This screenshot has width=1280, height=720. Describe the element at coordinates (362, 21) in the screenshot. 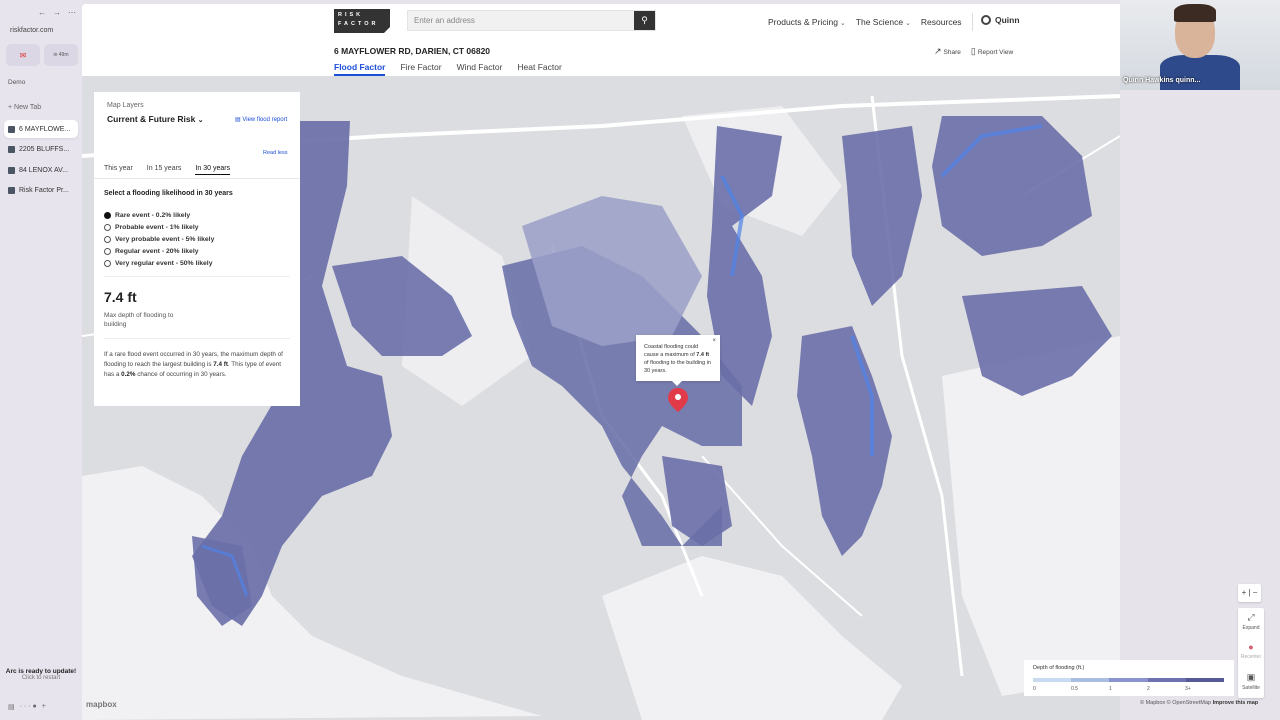

I see `risk-factor-logo: RISK FACTOR` at that location.